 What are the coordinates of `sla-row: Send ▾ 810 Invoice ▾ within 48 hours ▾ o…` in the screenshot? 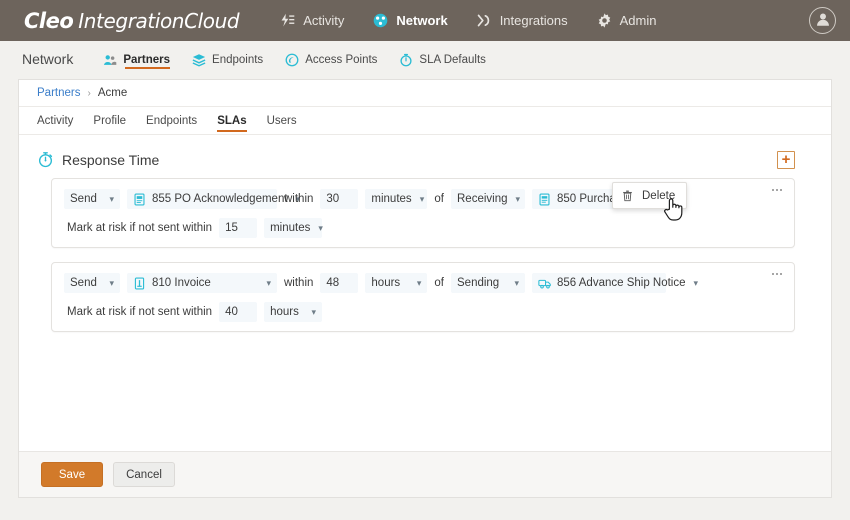 It's located at (423, 297).